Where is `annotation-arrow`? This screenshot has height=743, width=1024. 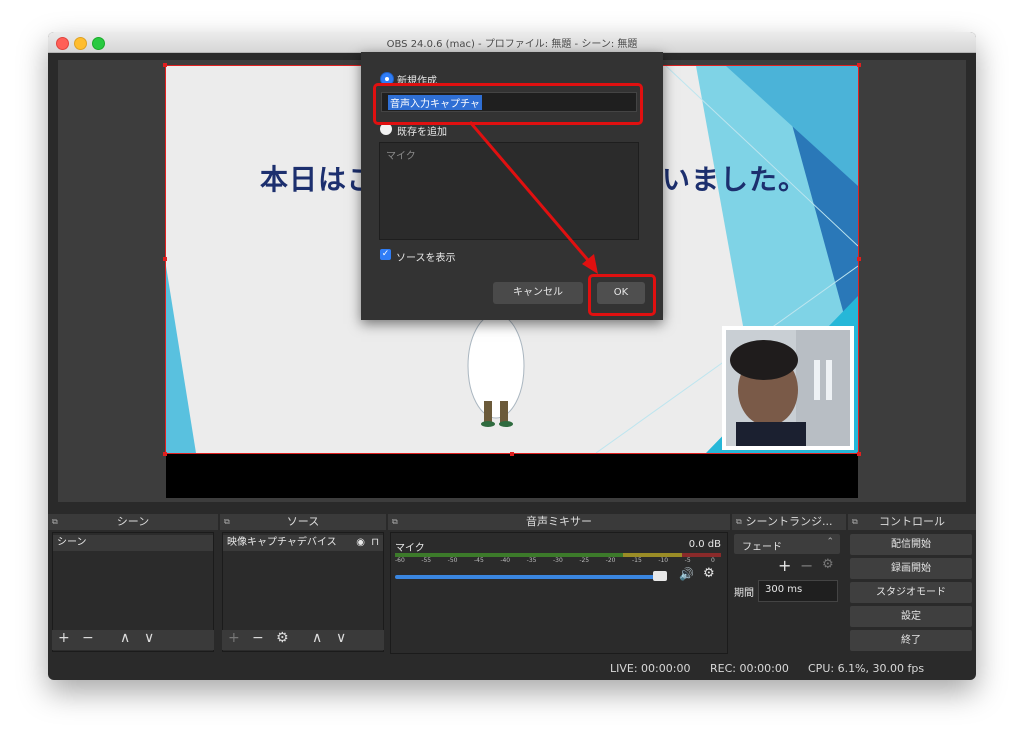 annotation-arrow is located at coordinates (533, 197).